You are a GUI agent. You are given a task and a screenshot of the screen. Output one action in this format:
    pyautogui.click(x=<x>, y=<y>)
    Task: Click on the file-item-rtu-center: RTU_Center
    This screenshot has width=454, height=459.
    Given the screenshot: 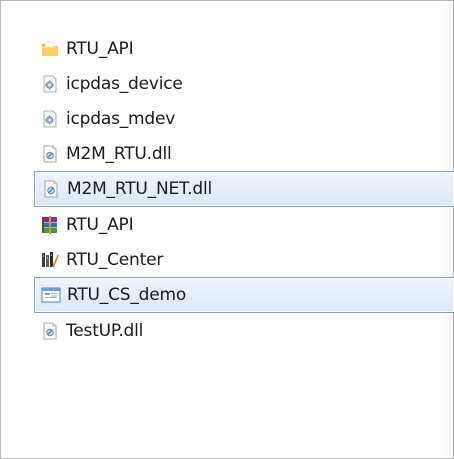 What is the action you would take?
    pyautogui.click(x=241, y=259)
    